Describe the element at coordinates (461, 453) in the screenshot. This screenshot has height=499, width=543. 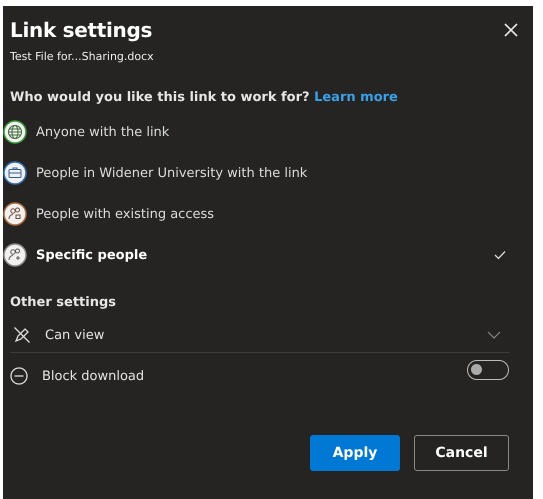
I see `cancel-button: Cancel` at that location.